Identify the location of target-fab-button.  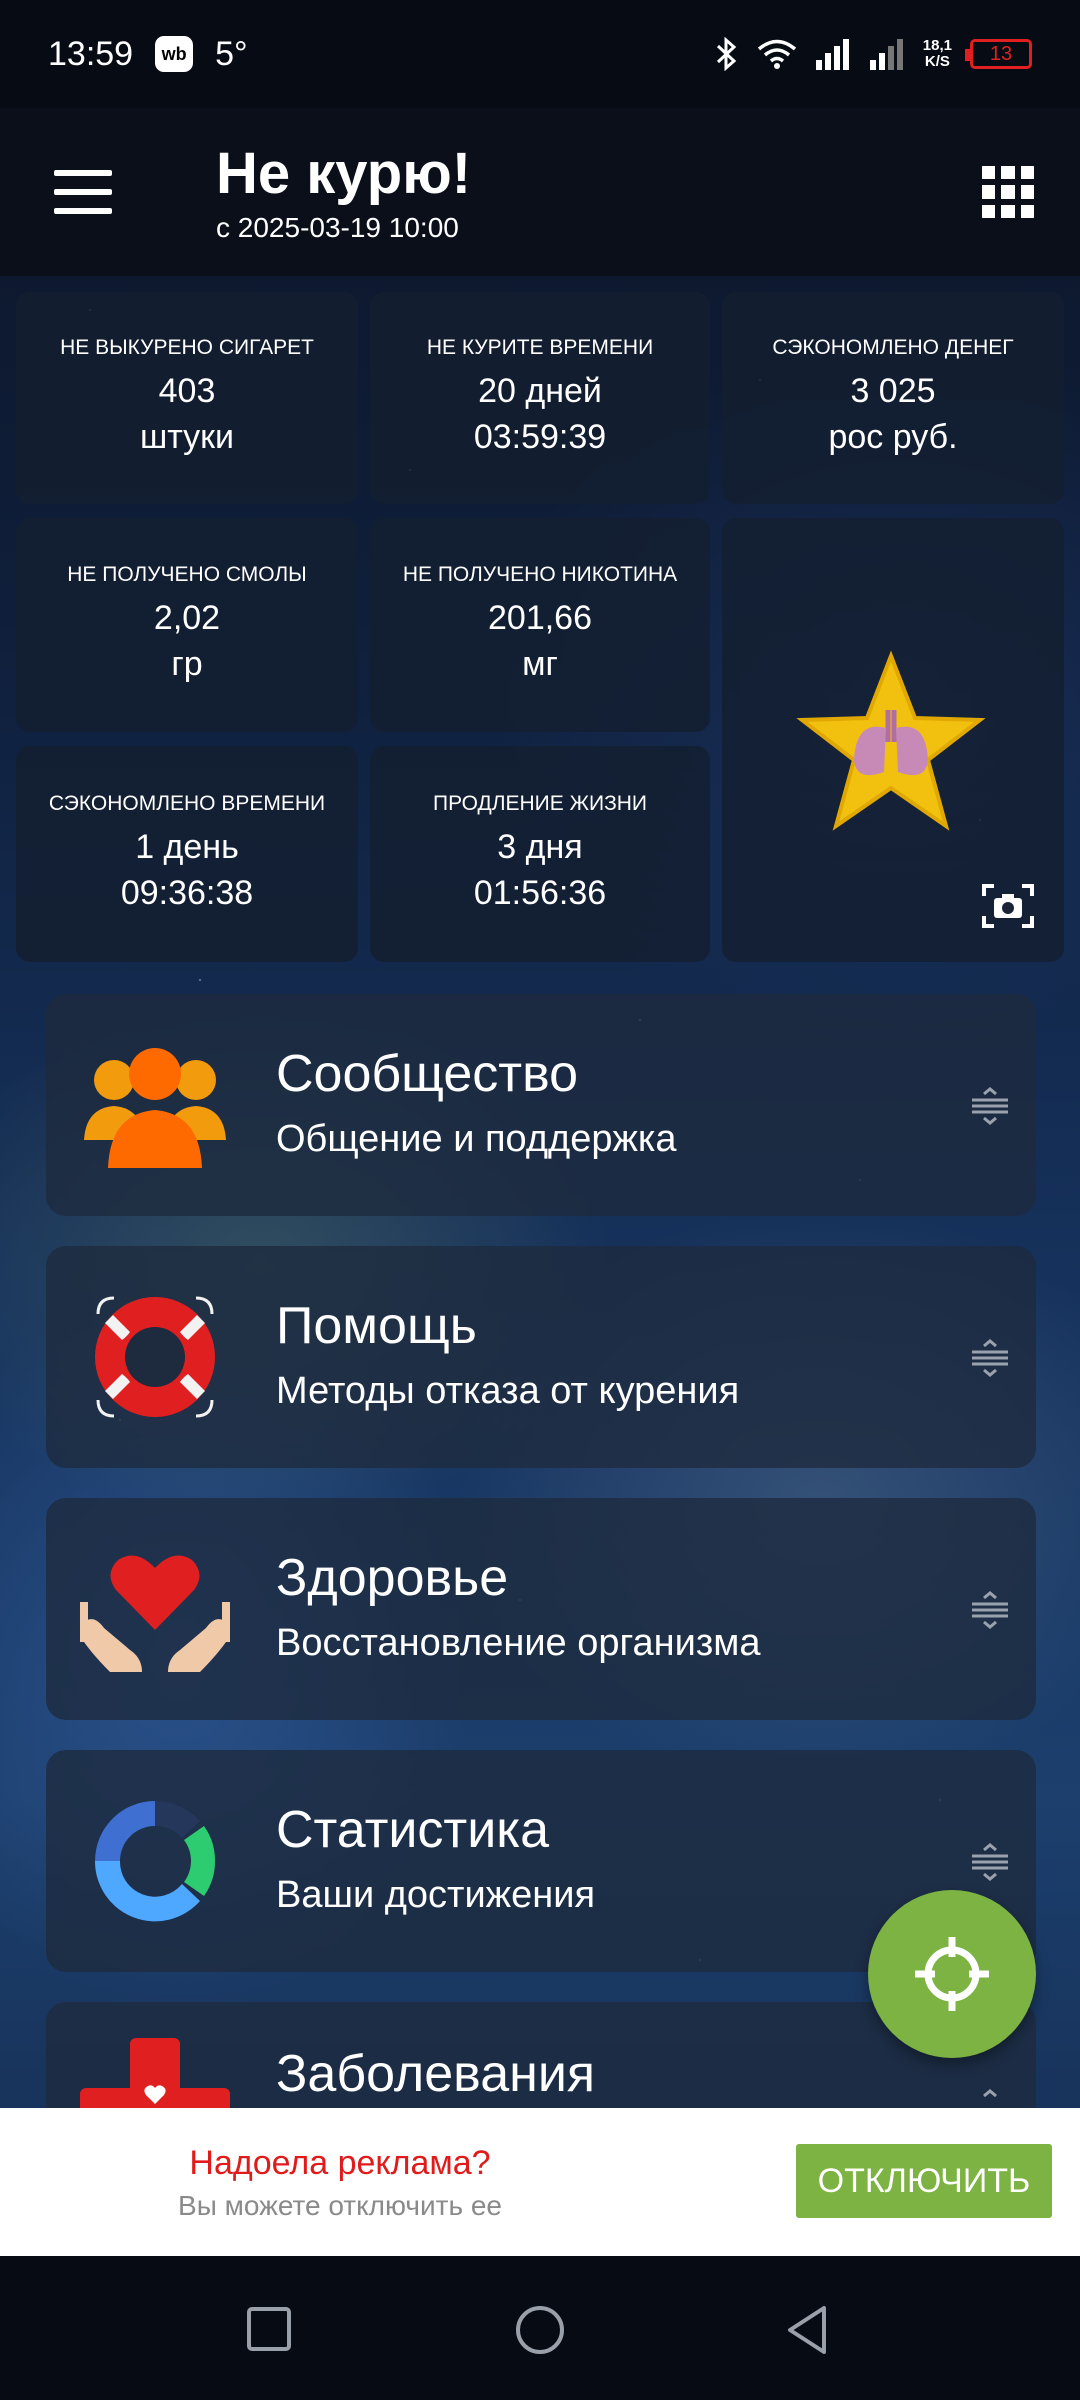
(952, 1974).